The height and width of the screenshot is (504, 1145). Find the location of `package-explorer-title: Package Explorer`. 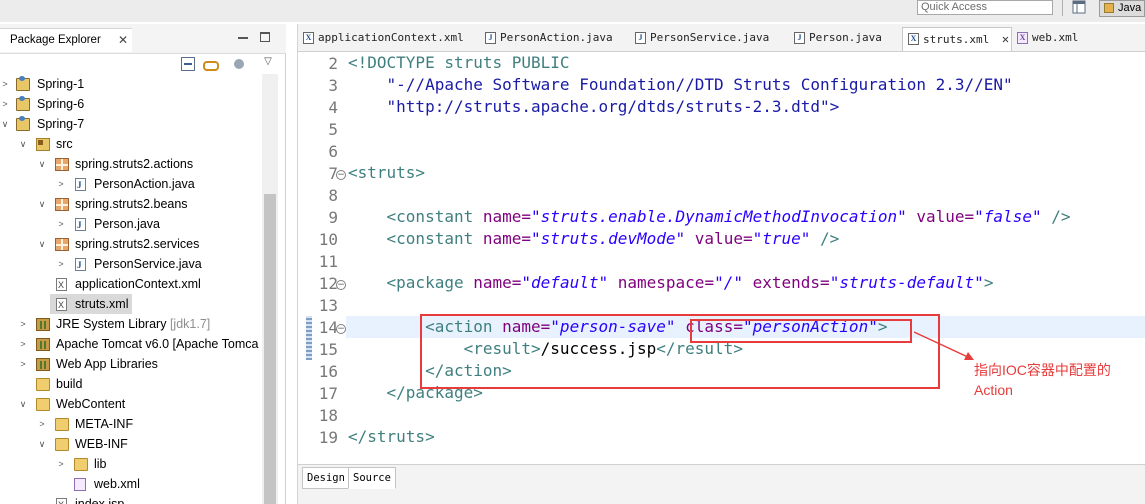

package-explorer-title: Package Explorer is located at coordinates (55, 40).